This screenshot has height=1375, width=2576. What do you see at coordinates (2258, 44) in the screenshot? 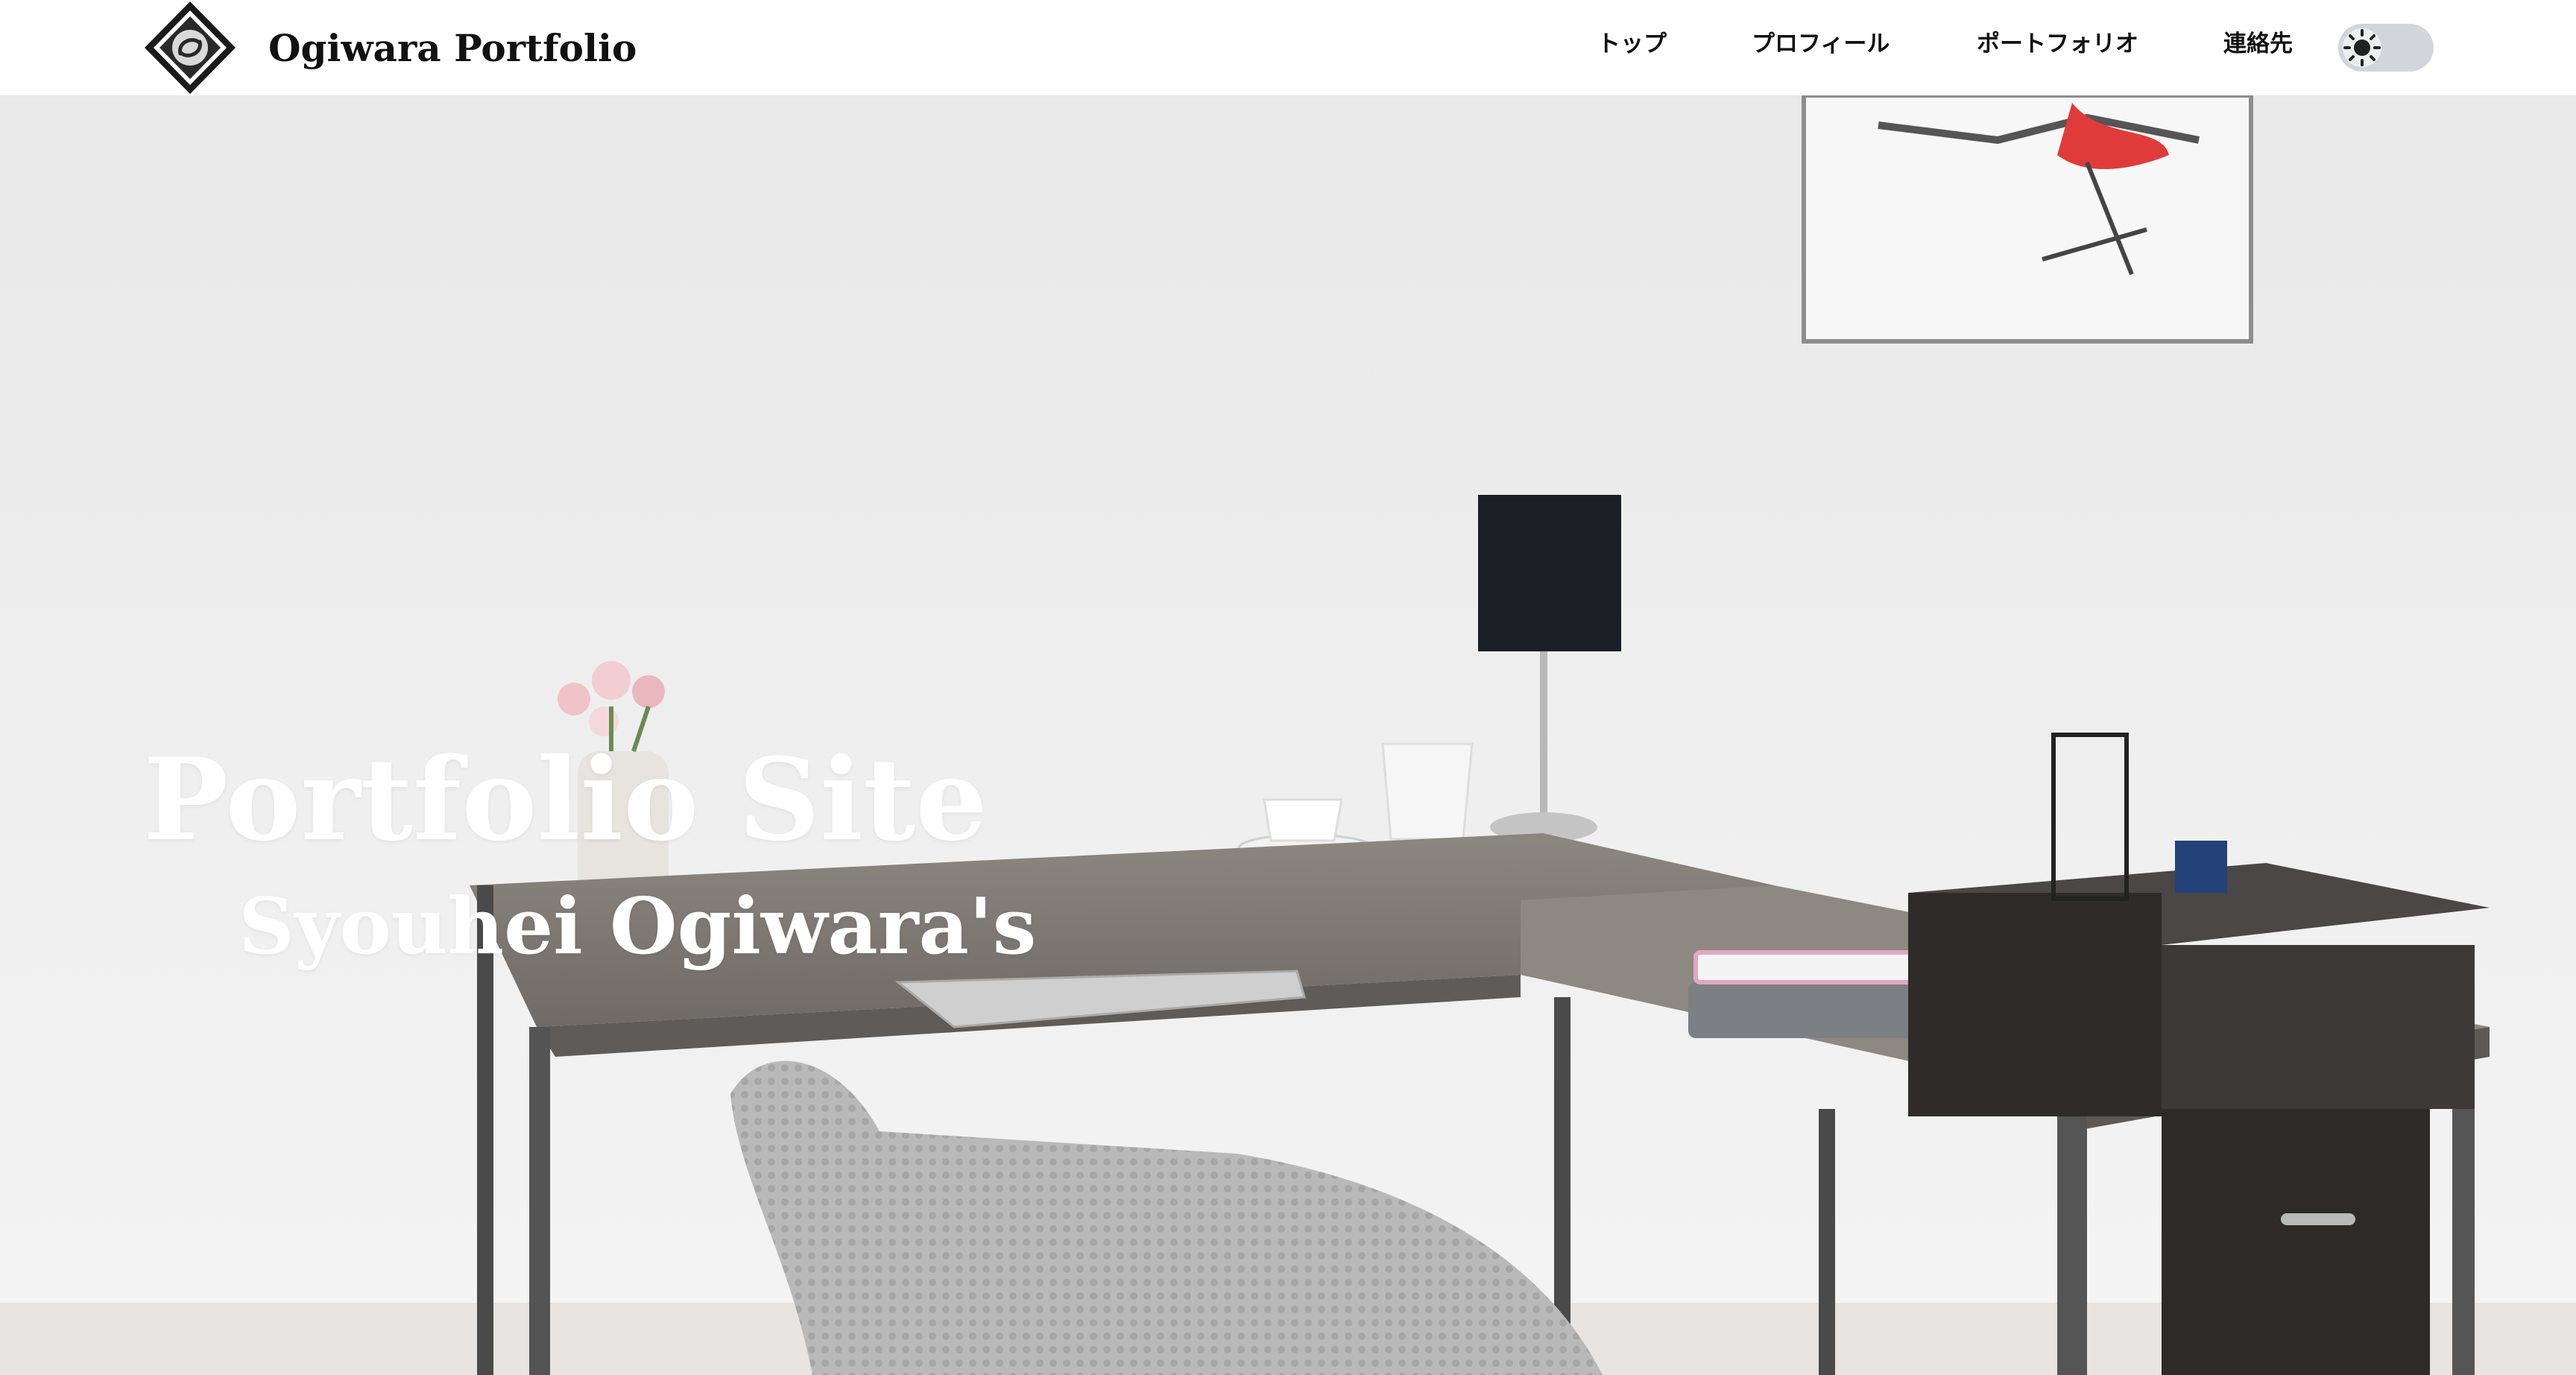
I see `nav-item-contact: 連絡先` at bounding box center [2258, 44].